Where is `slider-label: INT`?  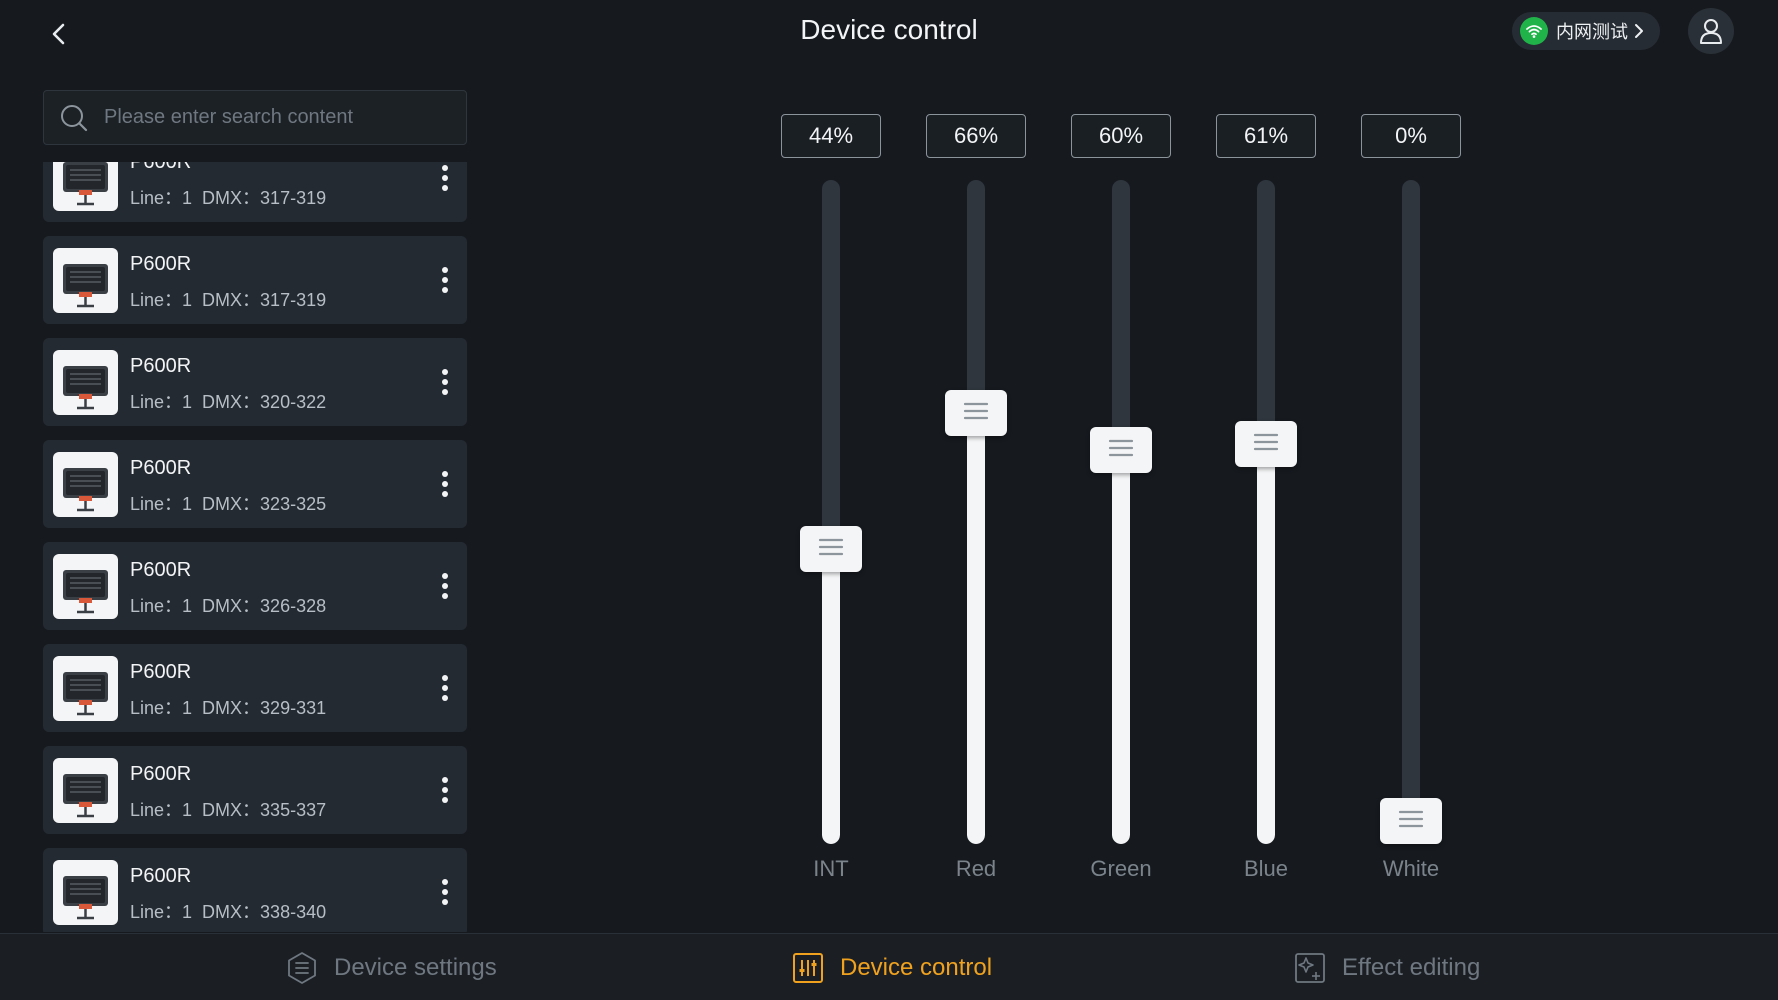
slider-label: INT is located at coordinates (831, 868).